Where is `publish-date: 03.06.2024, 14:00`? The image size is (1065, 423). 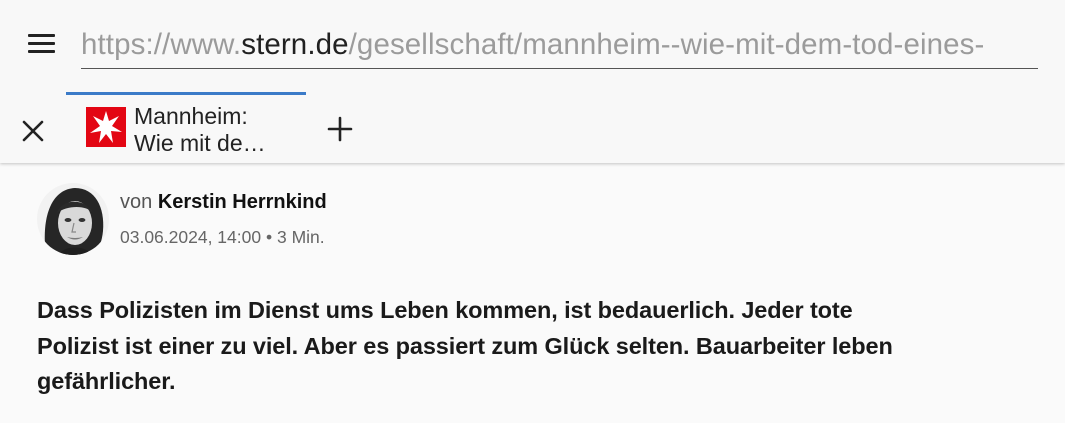 publish-date: 03.06.2024, 14:00 is located at coordinates (191, 237).